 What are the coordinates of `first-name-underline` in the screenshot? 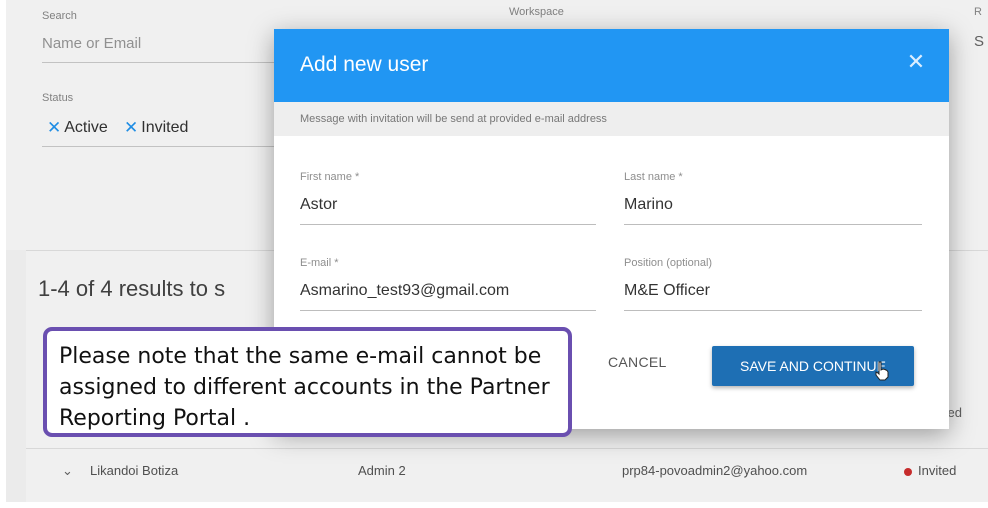 It's located at (448, 224).